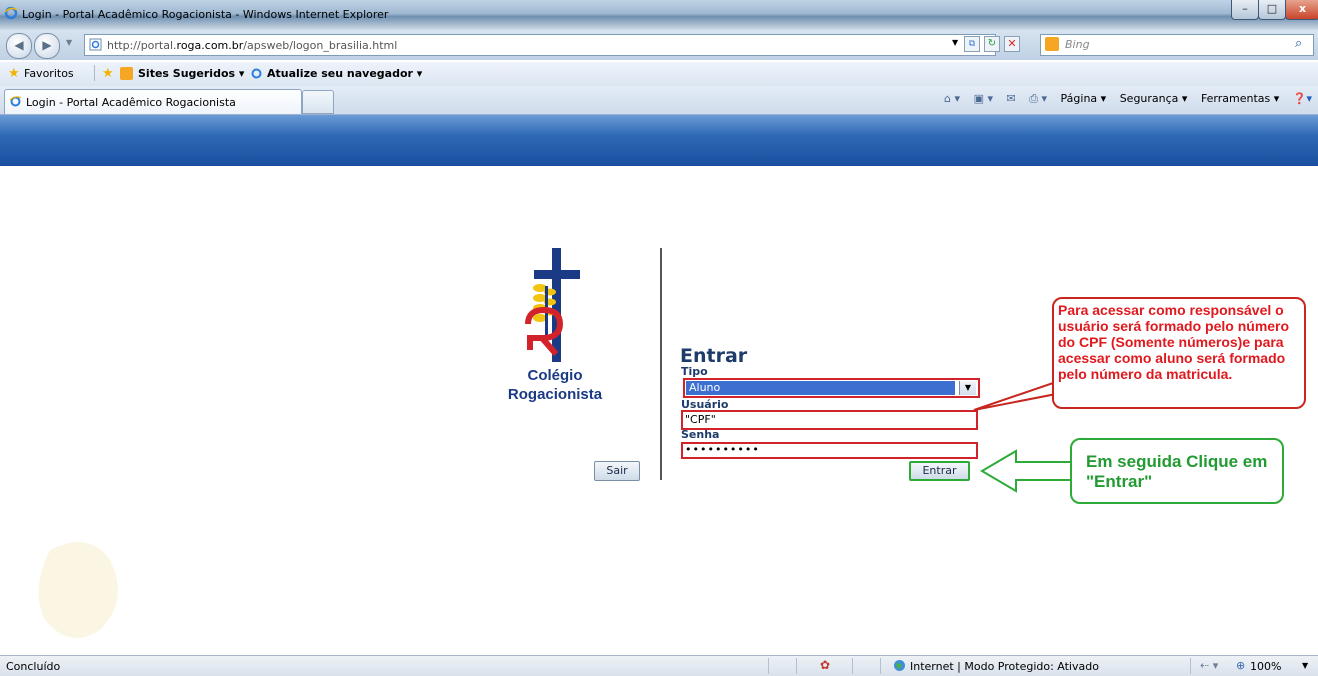 The width and height of the screenshot is (1318, 676). I want to click on tab-login: Login - Portal Acadêmico Rogacionista, so click(153, 101).